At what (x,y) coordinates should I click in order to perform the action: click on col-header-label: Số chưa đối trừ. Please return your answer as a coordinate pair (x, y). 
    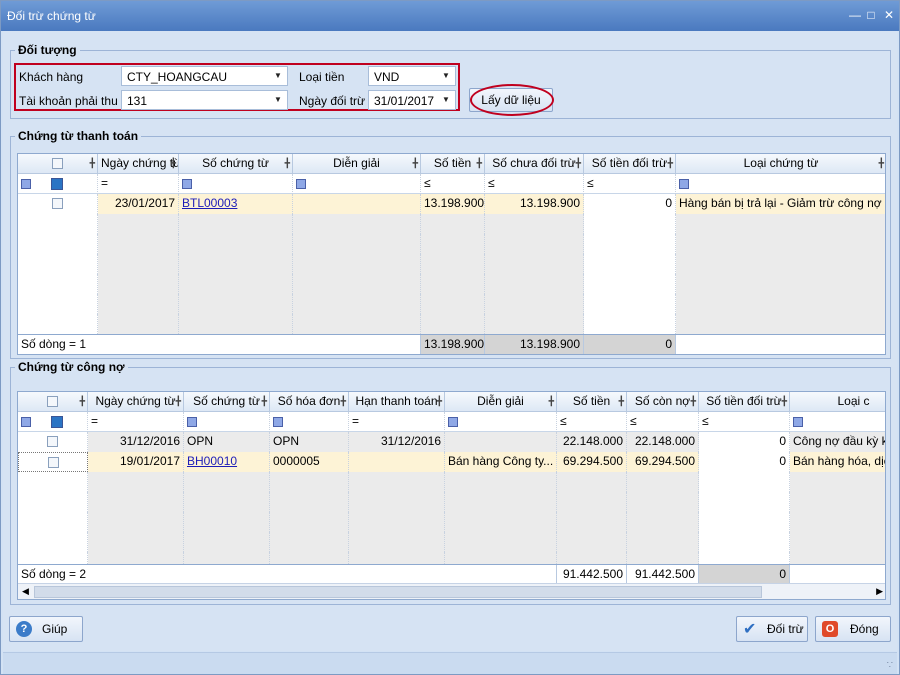
    Looking at the image, I should click on (534, 163).